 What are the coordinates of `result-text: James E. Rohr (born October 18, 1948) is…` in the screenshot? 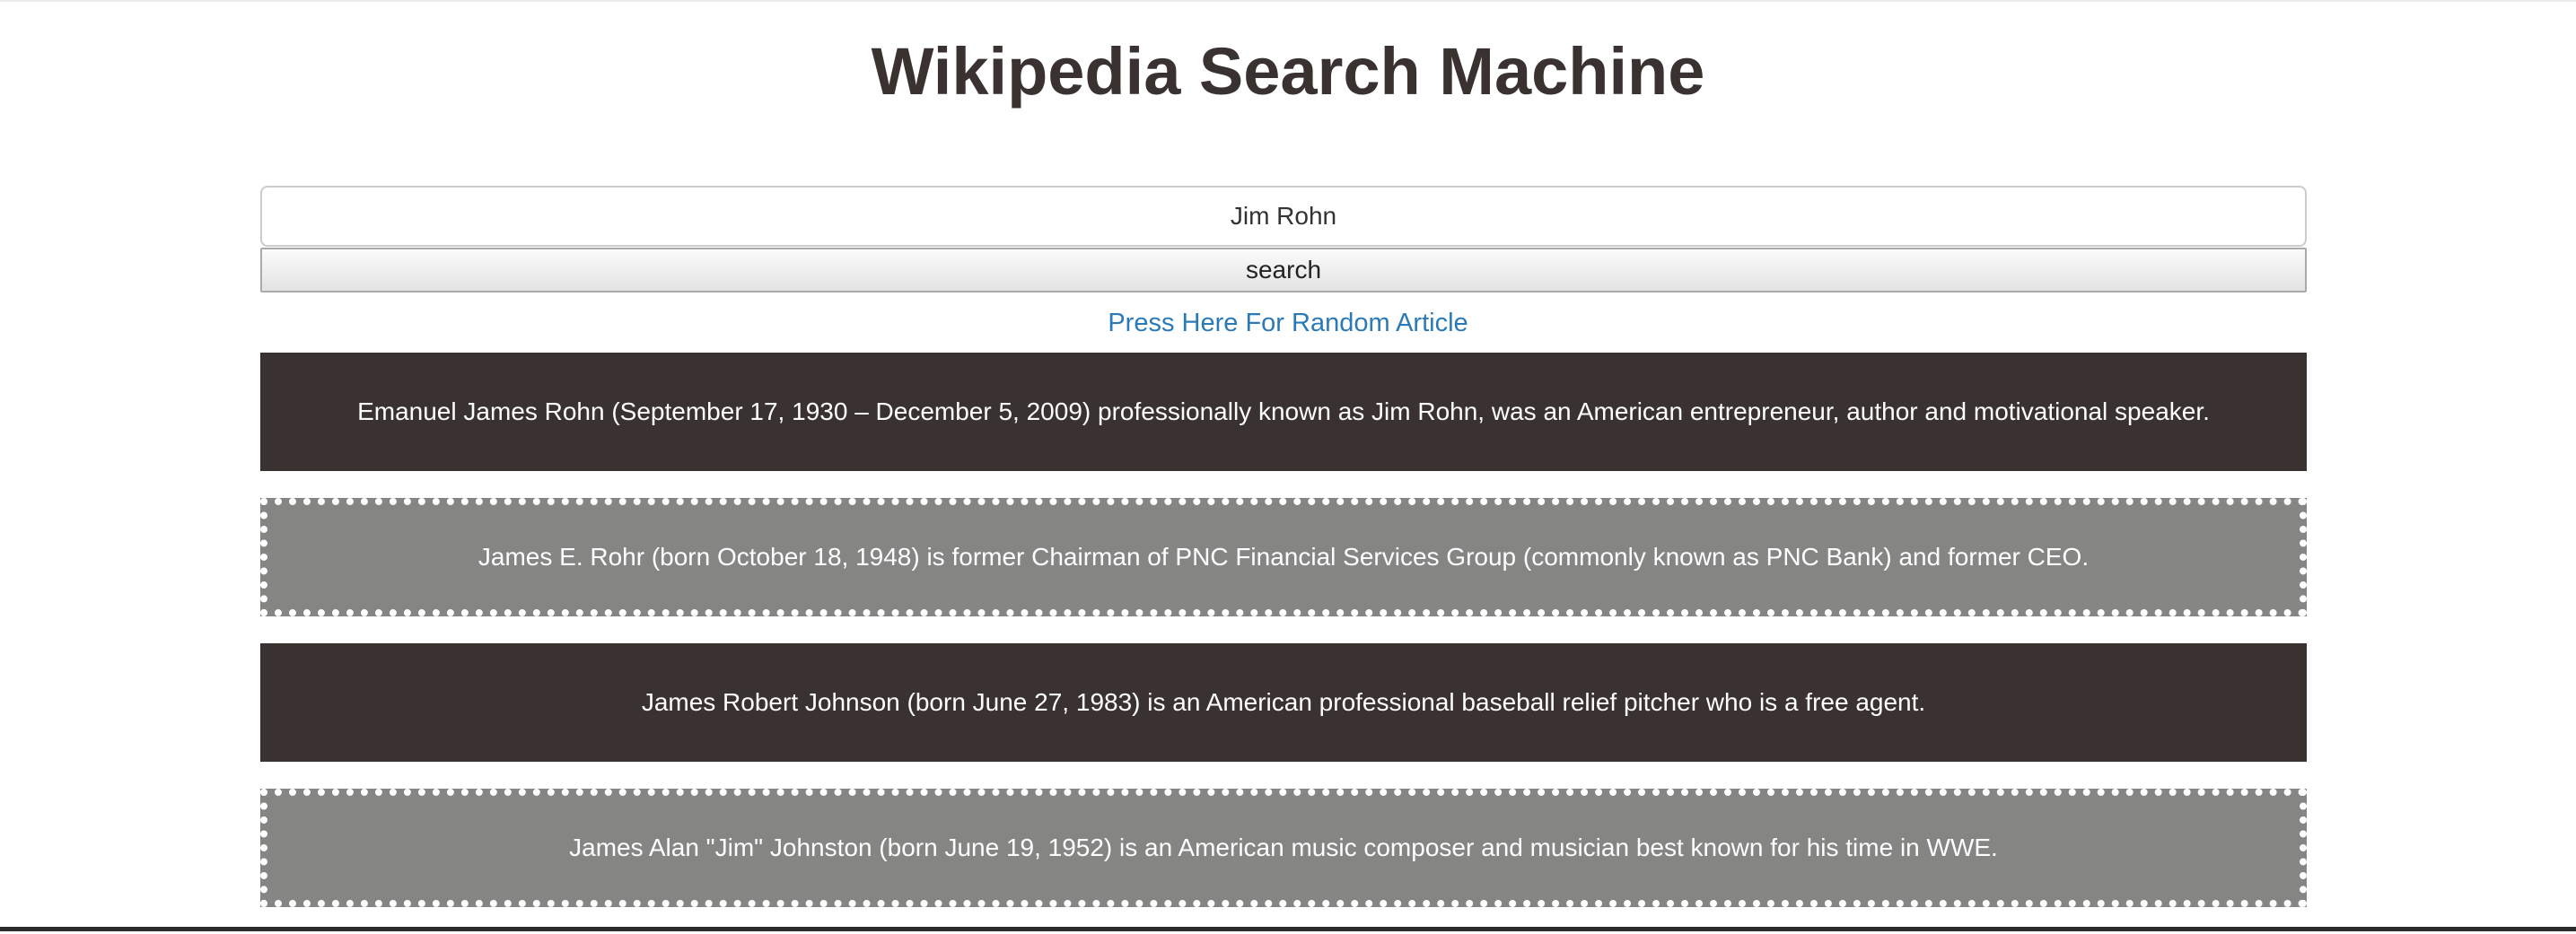 It's located at (1284, 557).